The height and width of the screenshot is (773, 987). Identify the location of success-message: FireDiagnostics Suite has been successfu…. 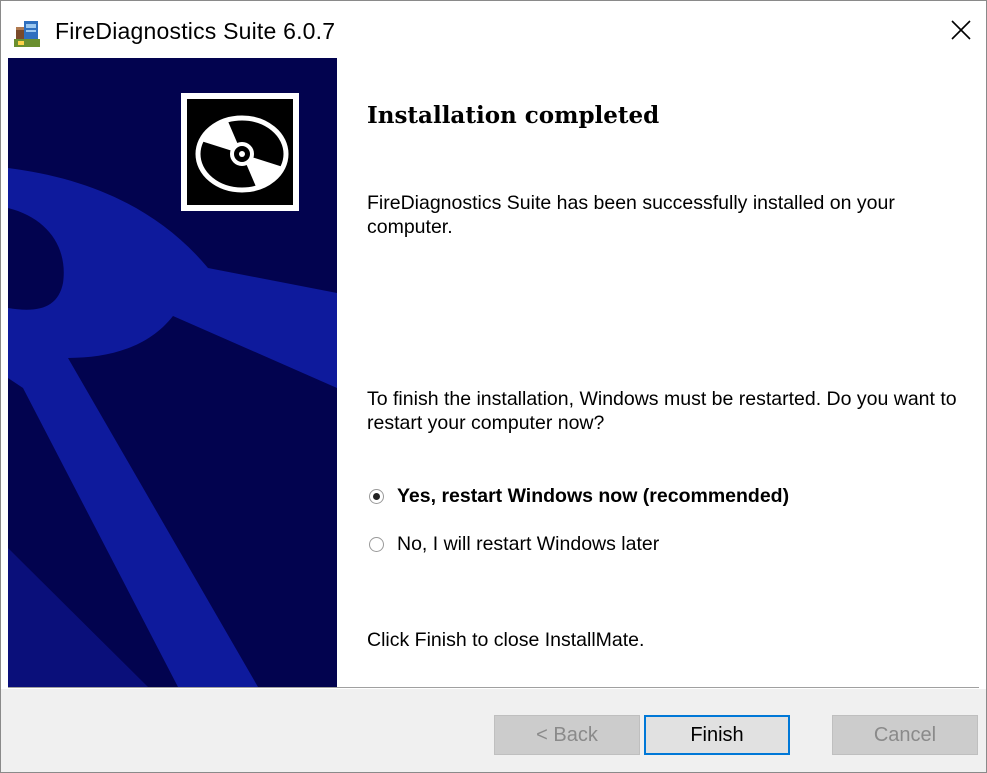
(631, 215).